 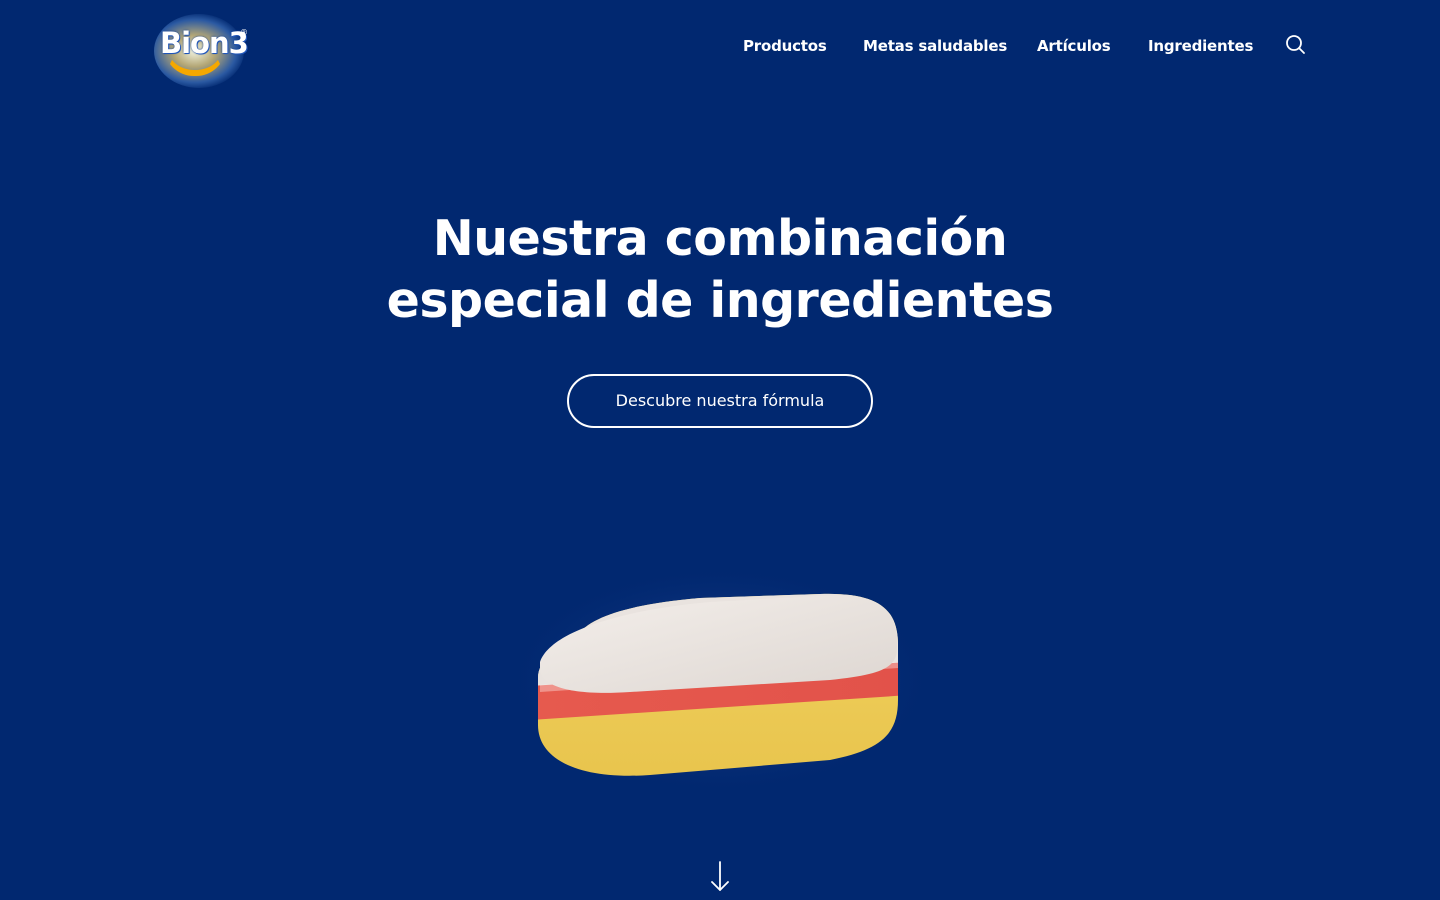 I want to click on nav-item-ingredientes: Ingredientes, so click(x=1200, y=46).